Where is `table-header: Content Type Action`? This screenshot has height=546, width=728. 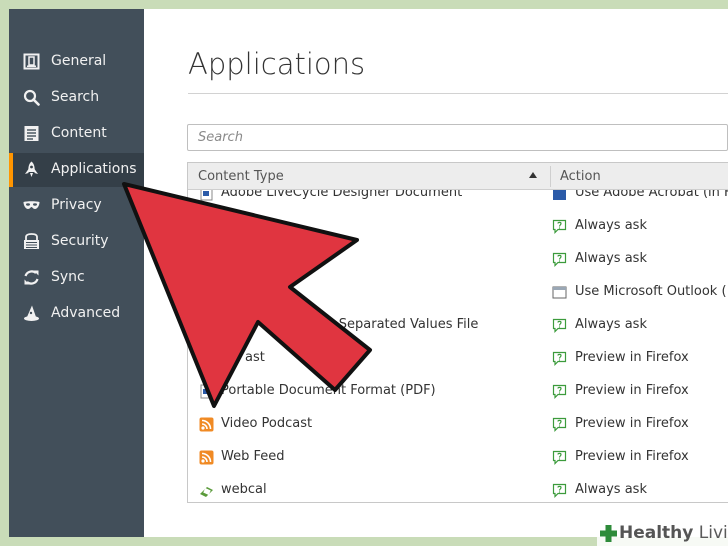 table-header: Content Type Action is located at coordinates (458, 176).